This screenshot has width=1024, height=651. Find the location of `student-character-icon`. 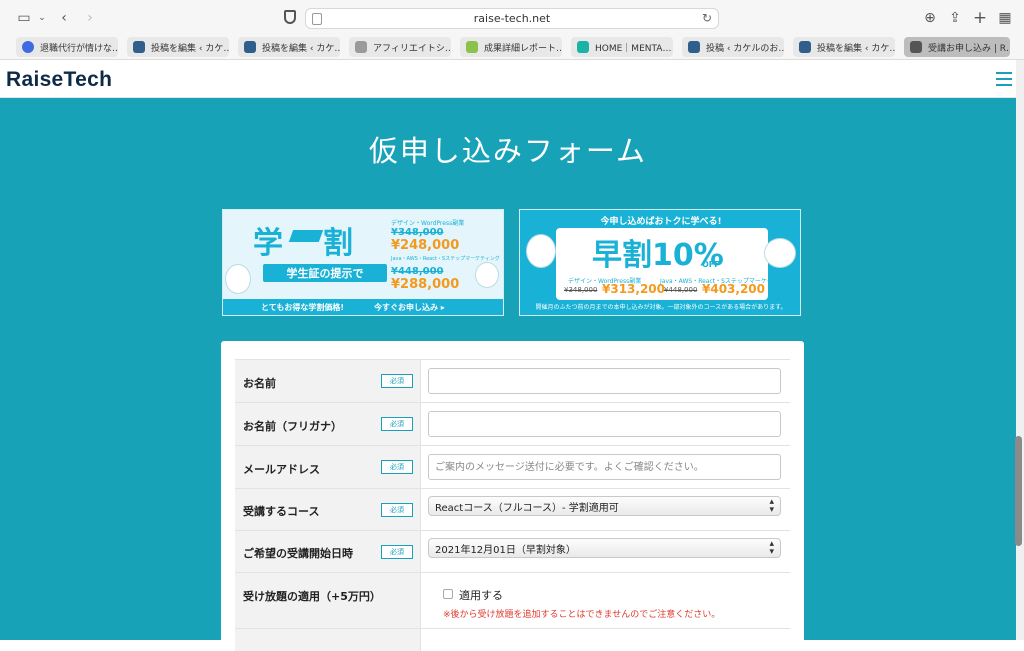

student-character-icon is located at coordinates (487, 275).